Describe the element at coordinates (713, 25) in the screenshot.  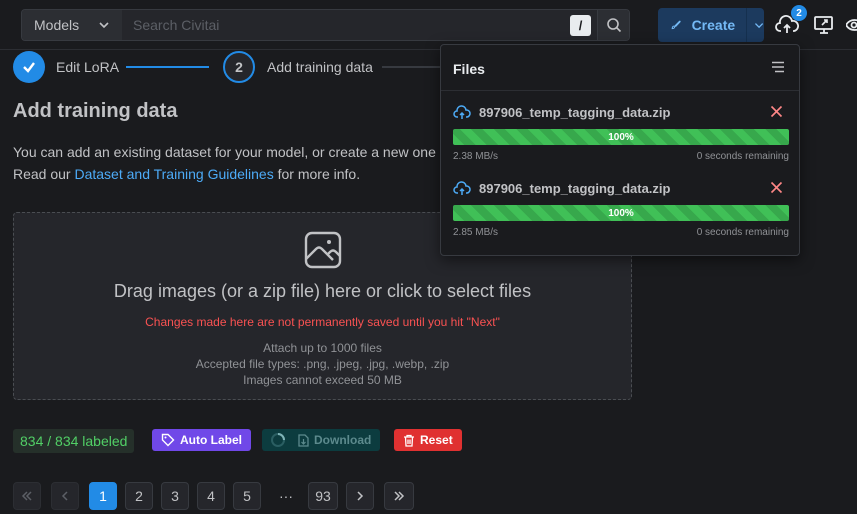
I see `create-button-label: Create` at that location.